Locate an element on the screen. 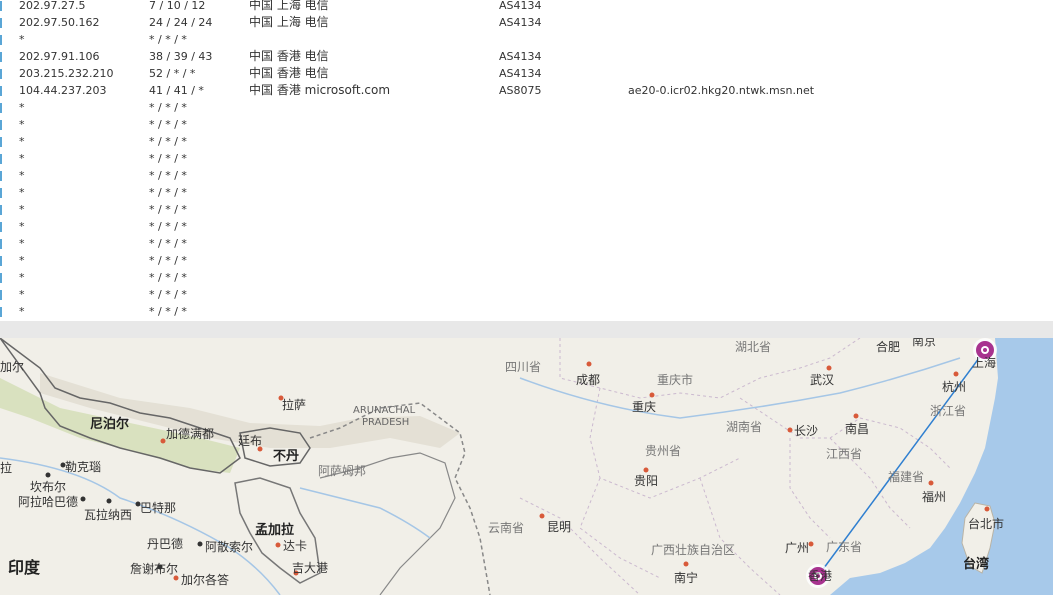  map-label: 广西壮族自治区 is located at coordinates (693, 550).